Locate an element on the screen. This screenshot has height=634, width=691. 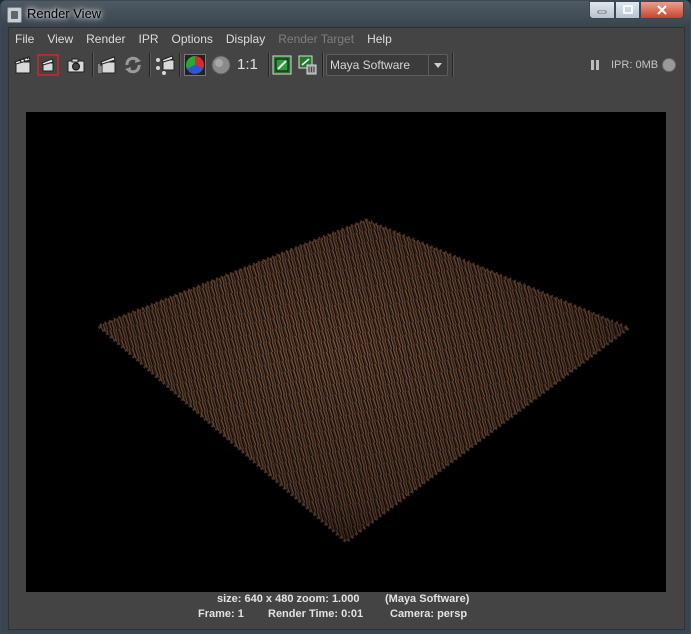
minimize-icon is located at coordinates (602, 12).